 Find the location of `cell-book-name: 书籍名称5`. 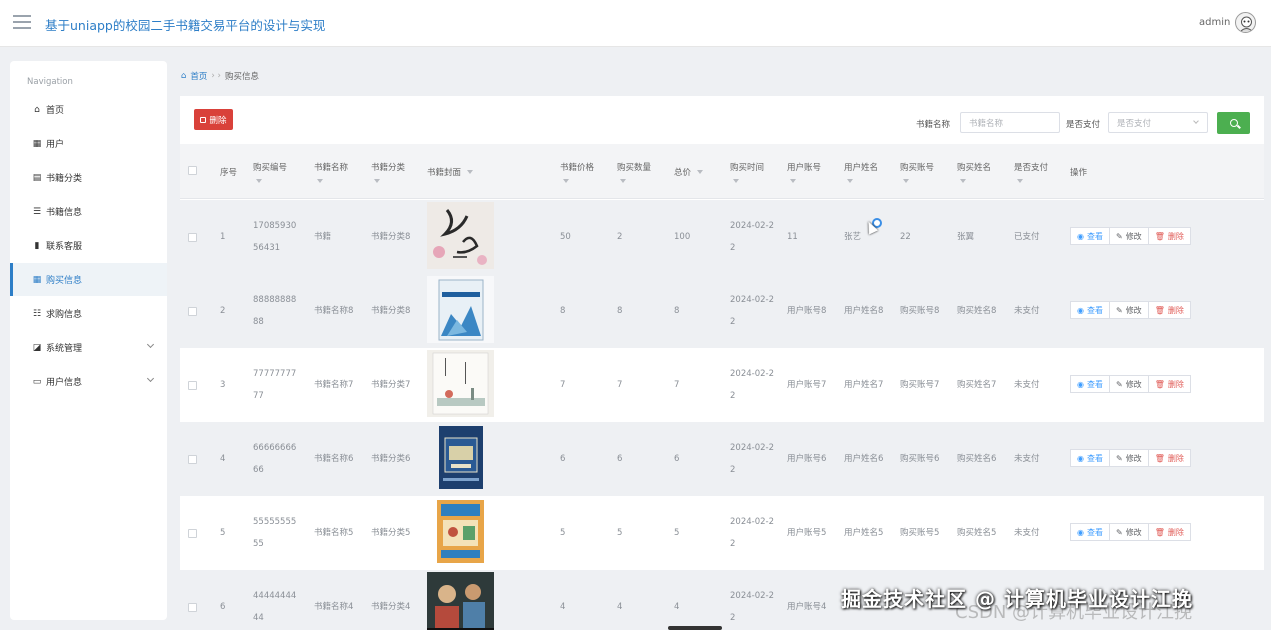

cell-book-name: 书籍名称5 is located at coordinates (334, 533).